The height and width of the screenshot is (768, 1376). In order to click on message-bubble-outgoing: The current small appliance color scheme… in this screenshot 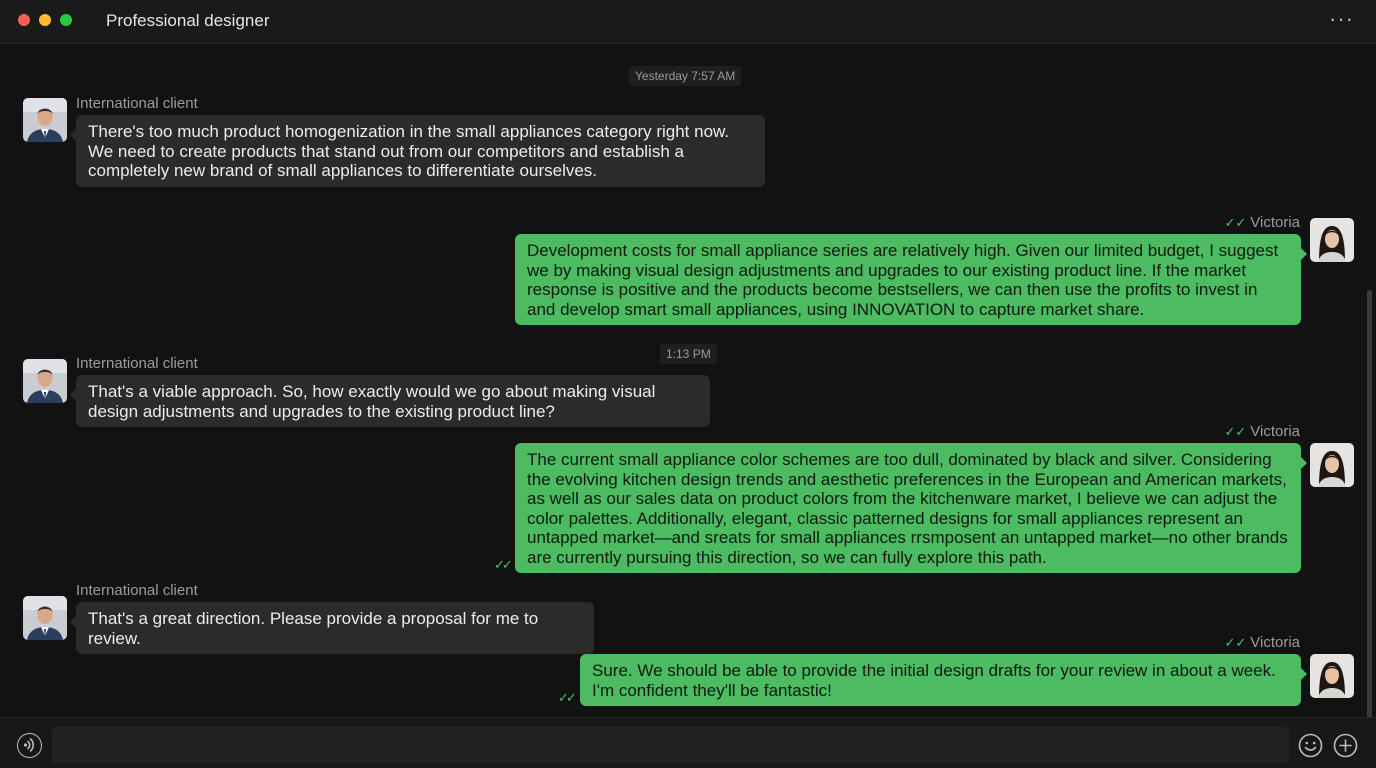, I will do `click(911, 508)`.